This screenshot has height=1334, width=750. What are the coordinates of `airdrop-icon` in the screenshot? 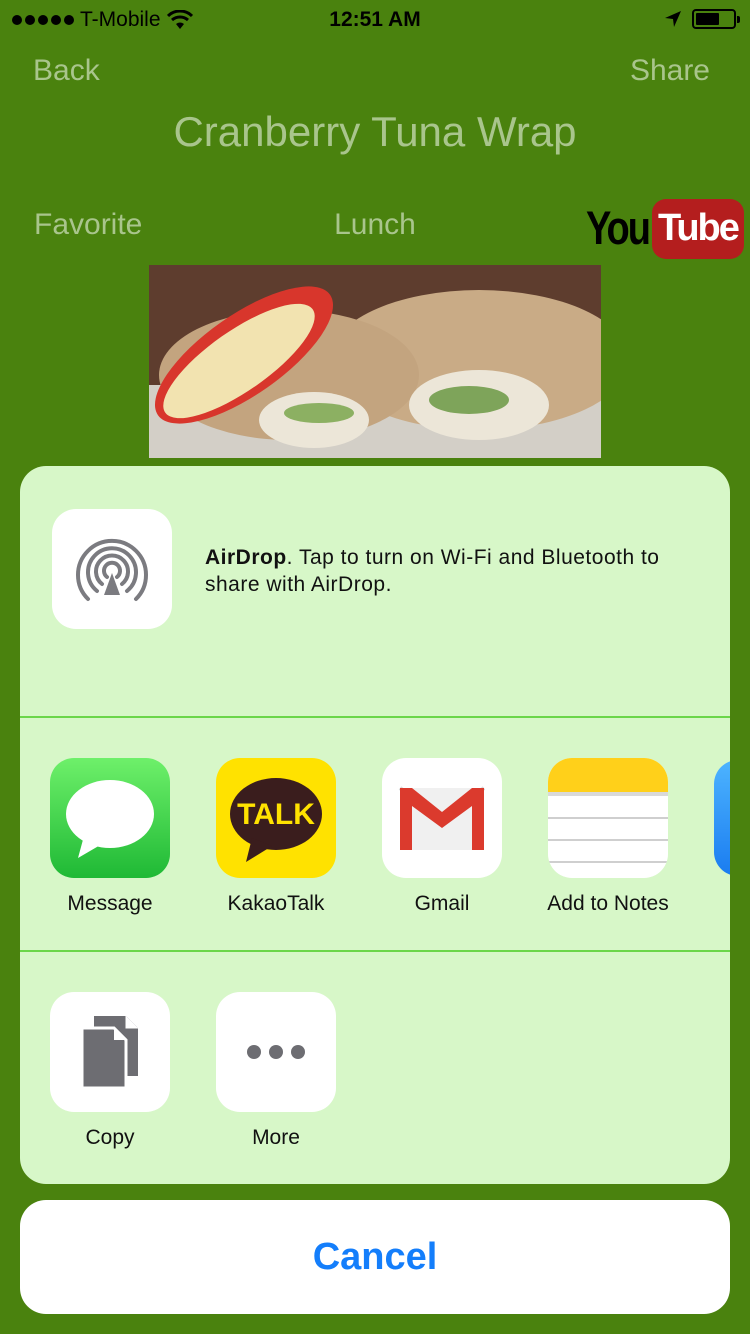 It's located at (112, 570).